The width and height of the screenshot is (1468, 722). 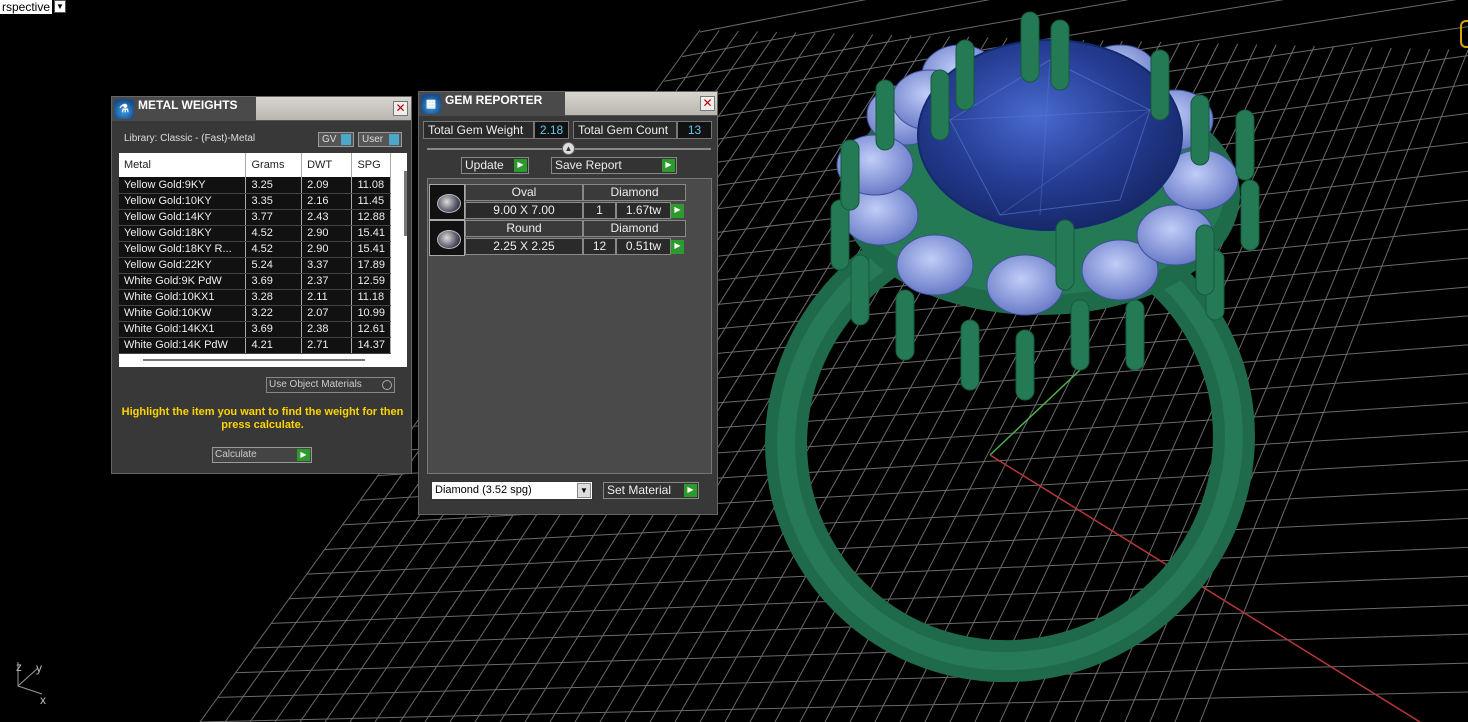 I want to click on total-gem-weight-label: Total Gem Weight, so click(x=478, y=130).